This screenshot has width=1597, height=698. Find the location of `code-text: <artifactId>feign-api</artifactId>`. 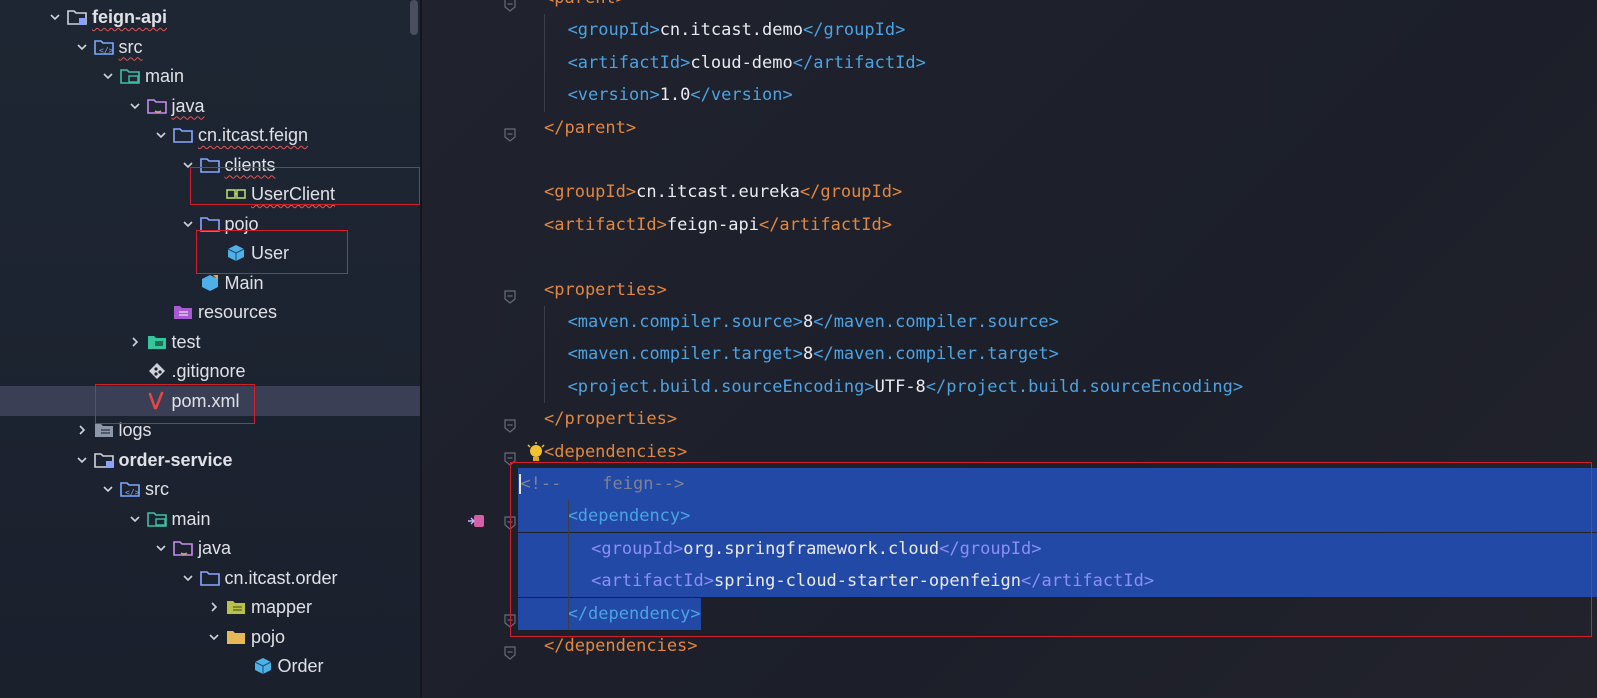

code-text: <artifactId>feign-api</artifactId> is located at coordinates (718, 225).